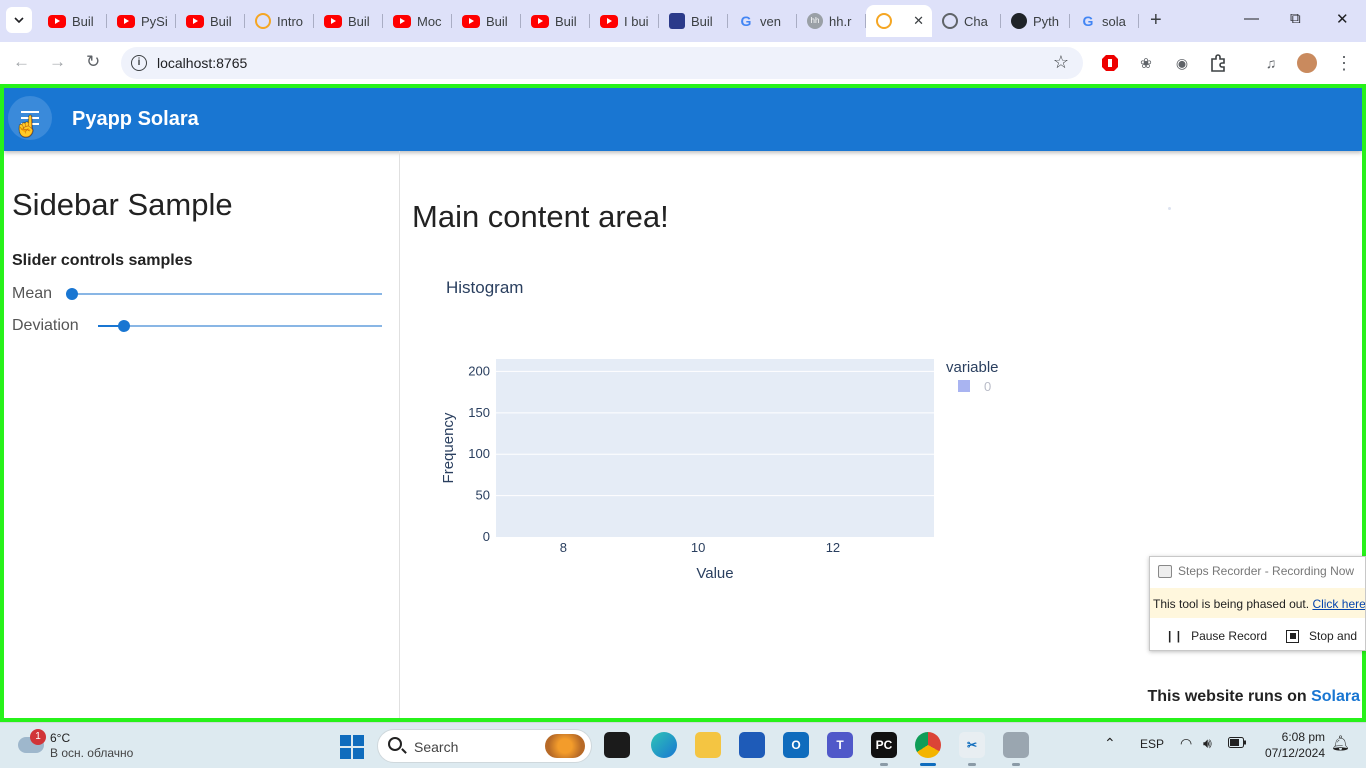 The height and width of the screenshot is (768, 1366). Describe the element at coordinates (1256, 571) in the screenshot. I see `recorder-title: Steps Recorder - Recording Now` at that location.